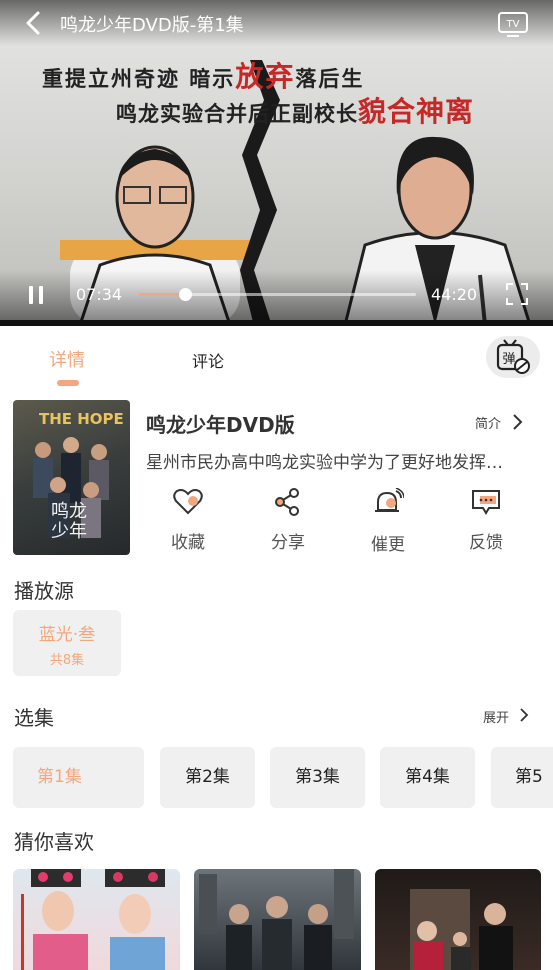 The image size is (553, 970). What do you see at coordinates (67, 660) in the screenshot?
I see `source-episode-count: 共8集` at bounding box center [67, 660].